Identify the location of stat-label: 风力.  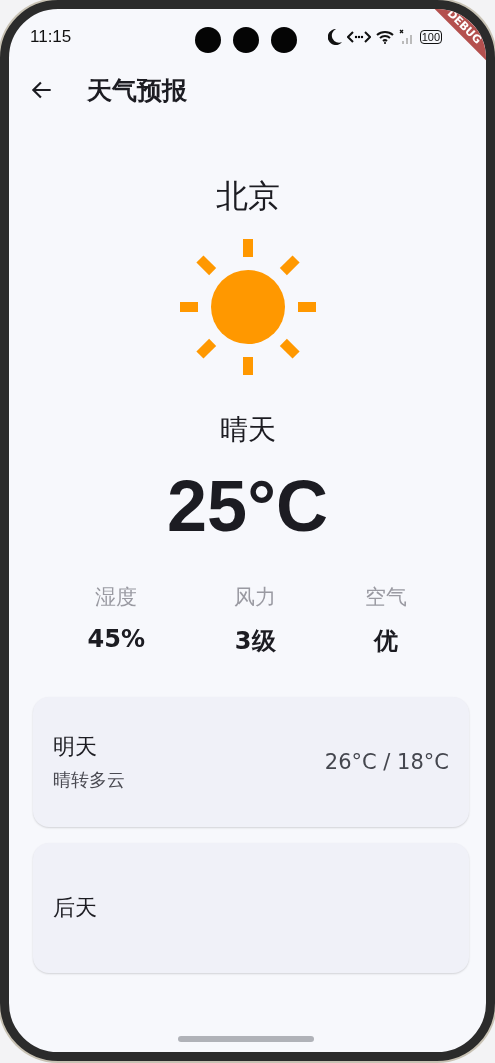
(255, 597).